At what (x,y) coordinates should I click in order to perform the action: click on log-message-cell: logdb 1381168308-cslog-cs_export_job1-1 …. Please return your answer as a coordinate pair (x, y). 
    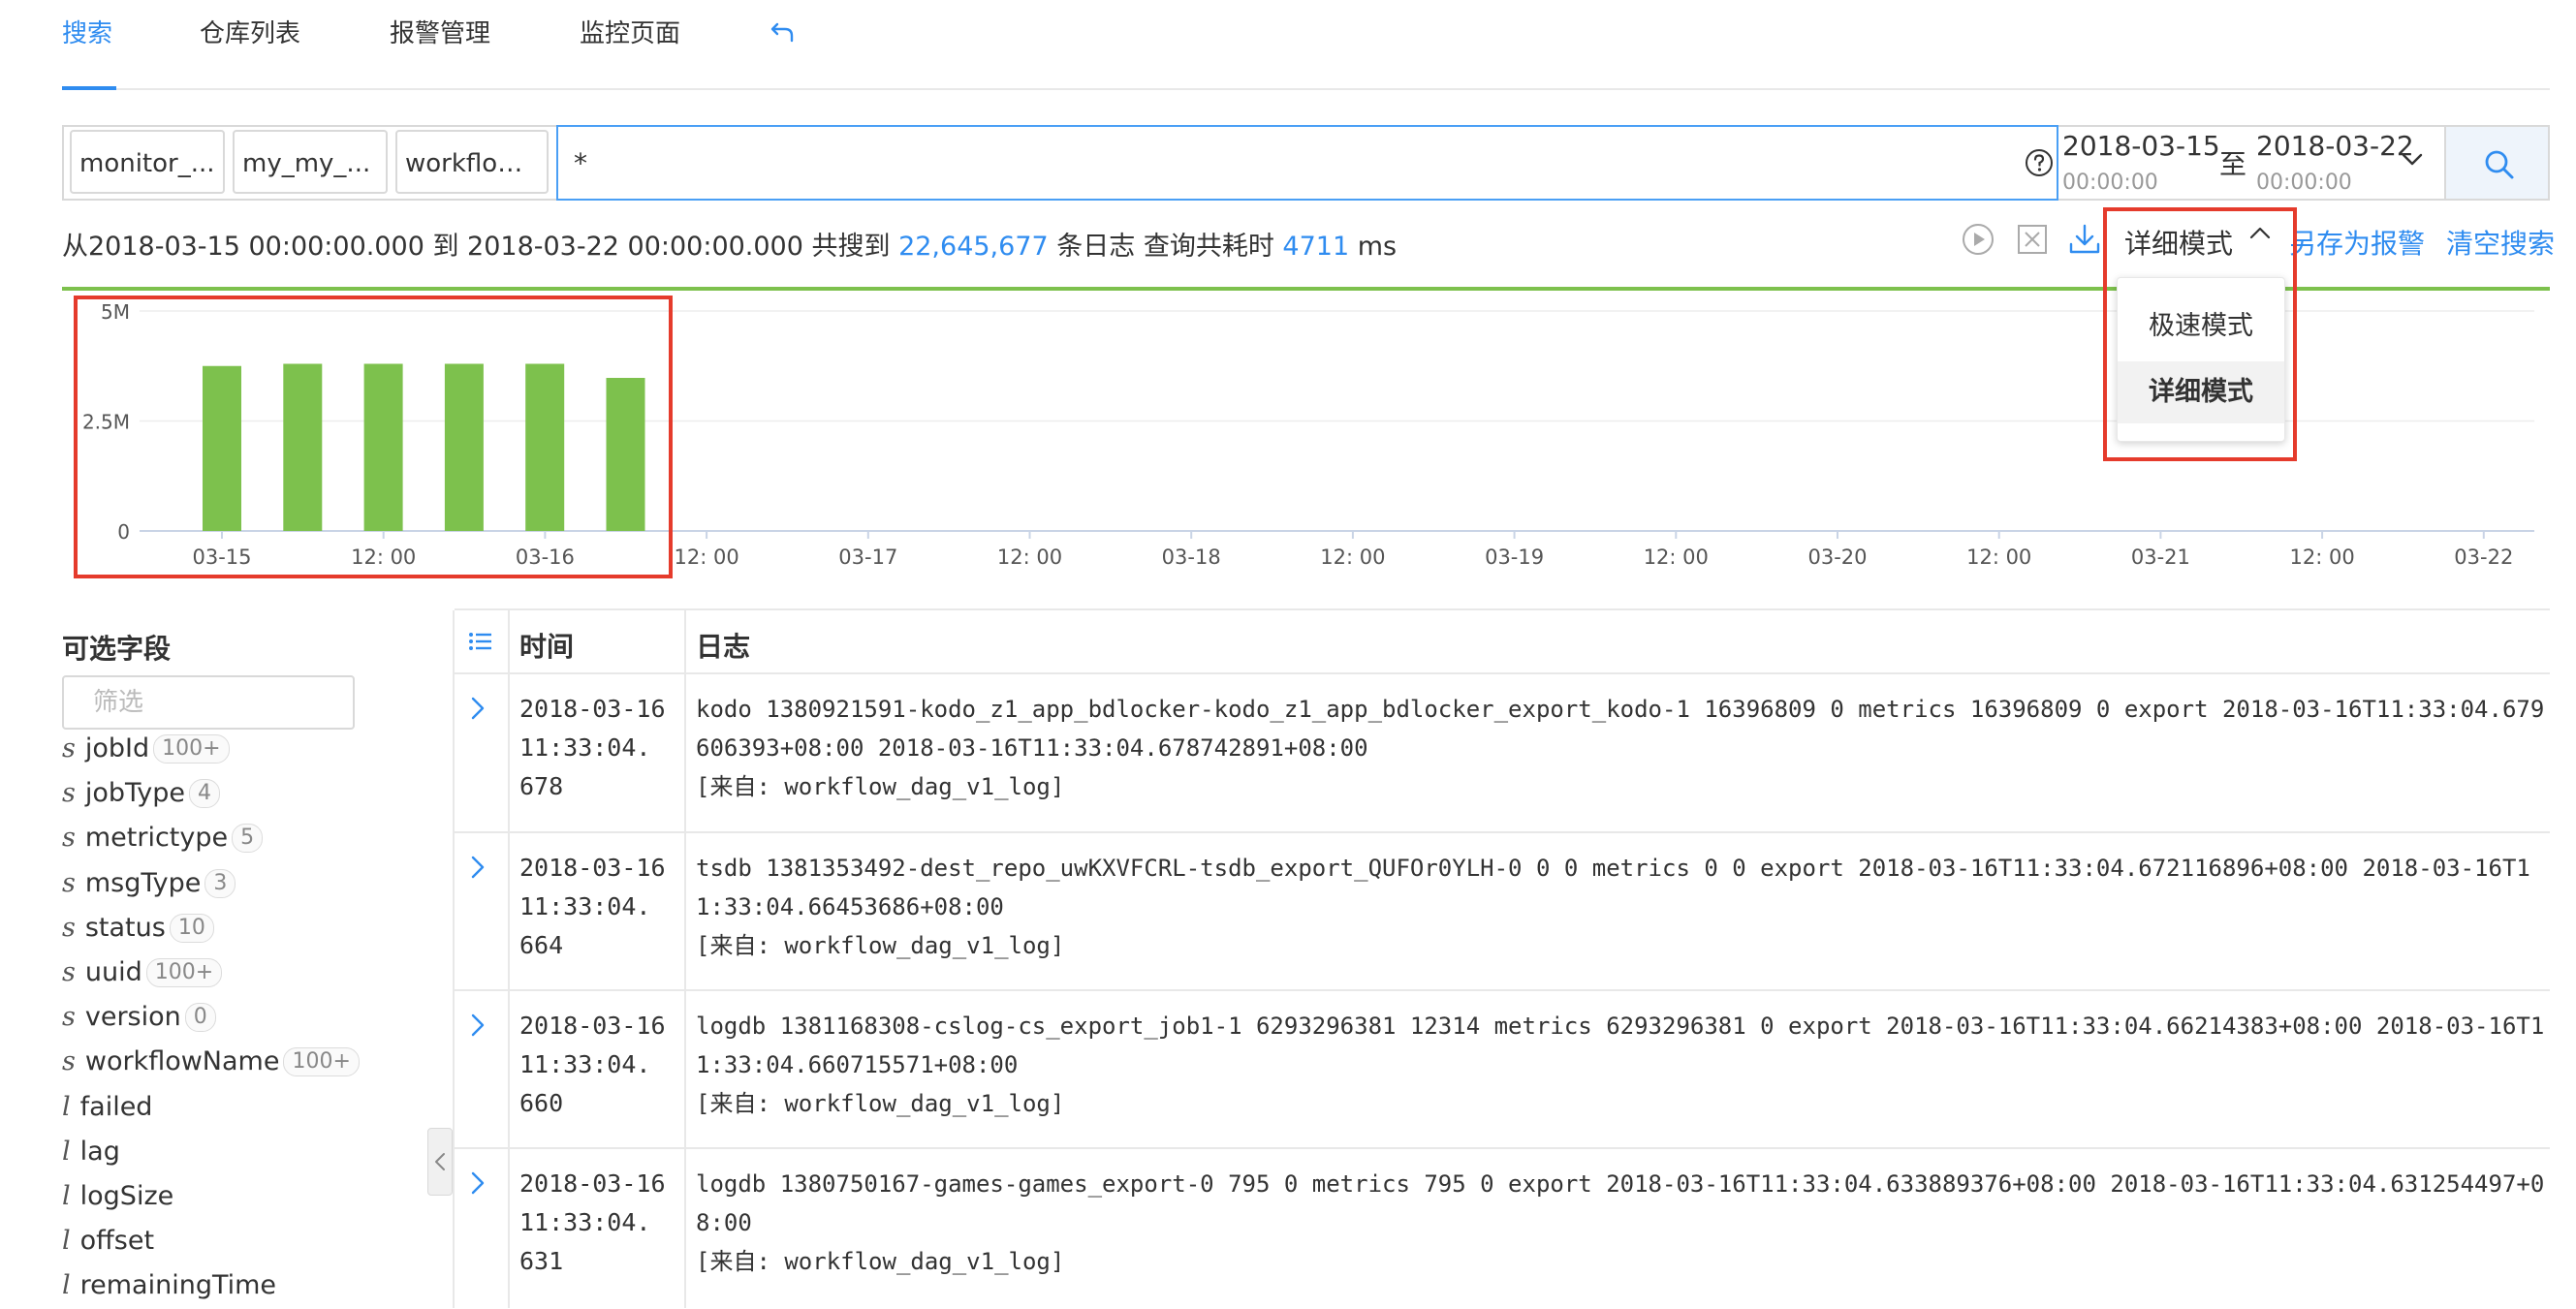
    Looking at the image, I should click on (1620, 1065).